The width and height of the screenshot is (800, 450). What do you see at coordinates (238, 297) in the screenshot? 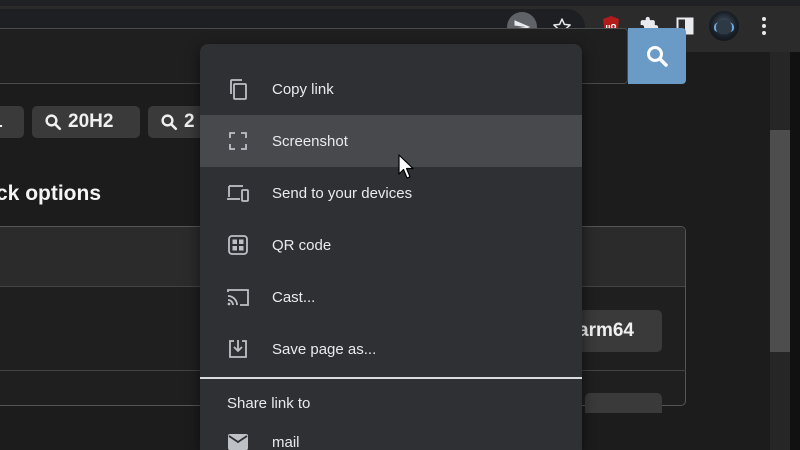
I see `cast-icon` at bounding box center [238, 297].